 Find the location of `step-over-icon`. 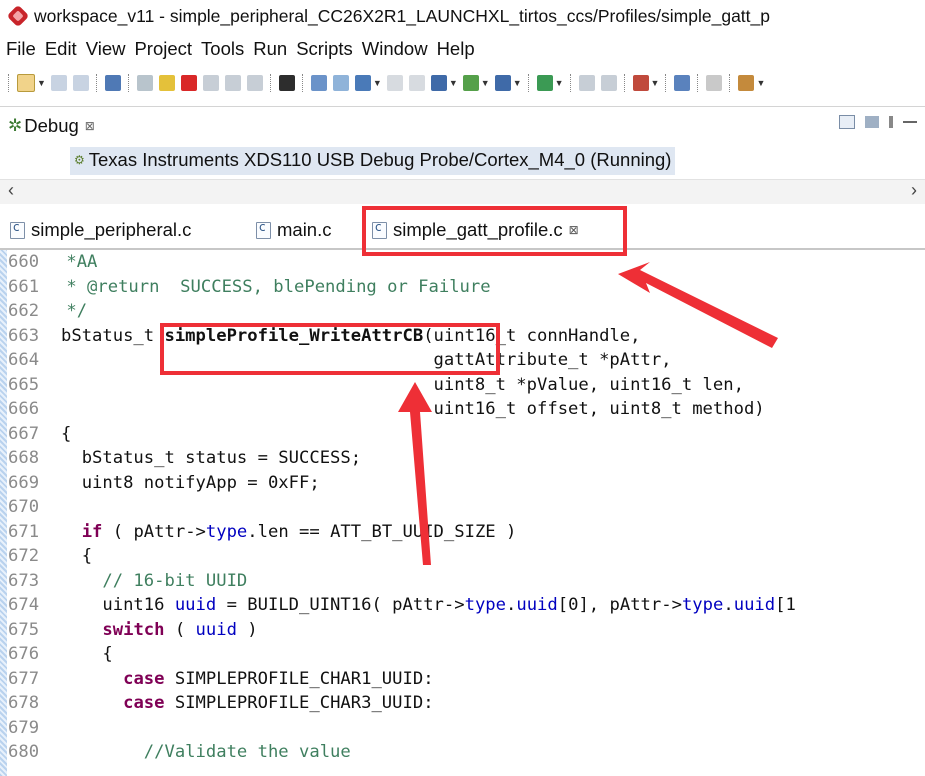

step-over-icon is located at coordinates (232, 83).